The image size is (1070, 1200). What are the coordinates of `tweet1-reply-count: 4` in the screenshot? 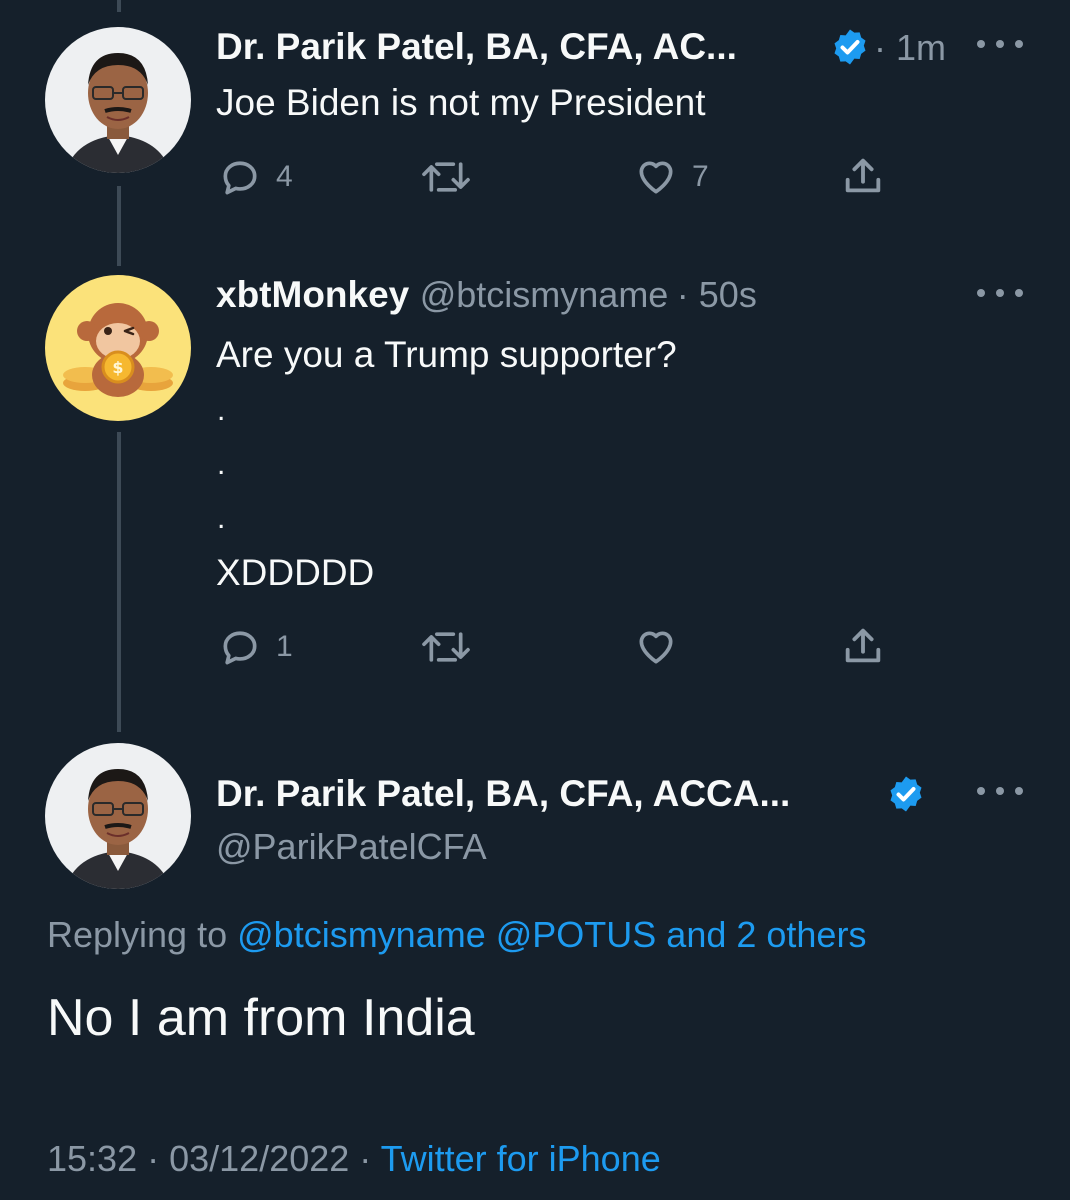 It's located at (284, 176).